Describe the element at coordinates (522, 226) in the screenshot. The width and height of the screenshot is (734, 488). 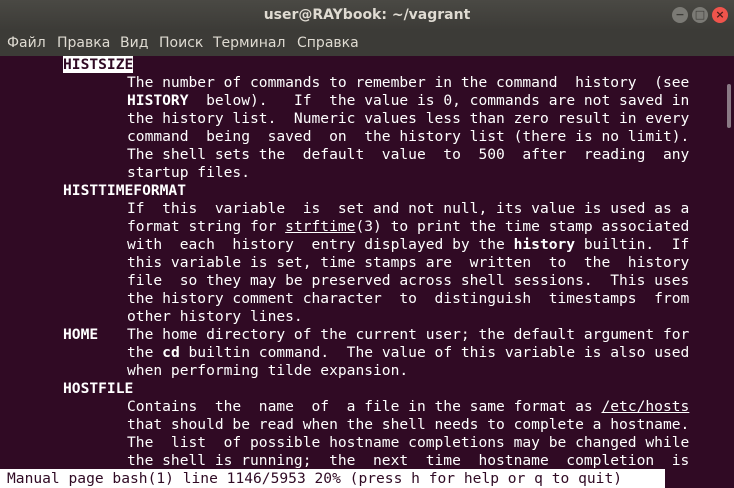
I see `text-segment: (3) to print the time stamp associated` at that location.